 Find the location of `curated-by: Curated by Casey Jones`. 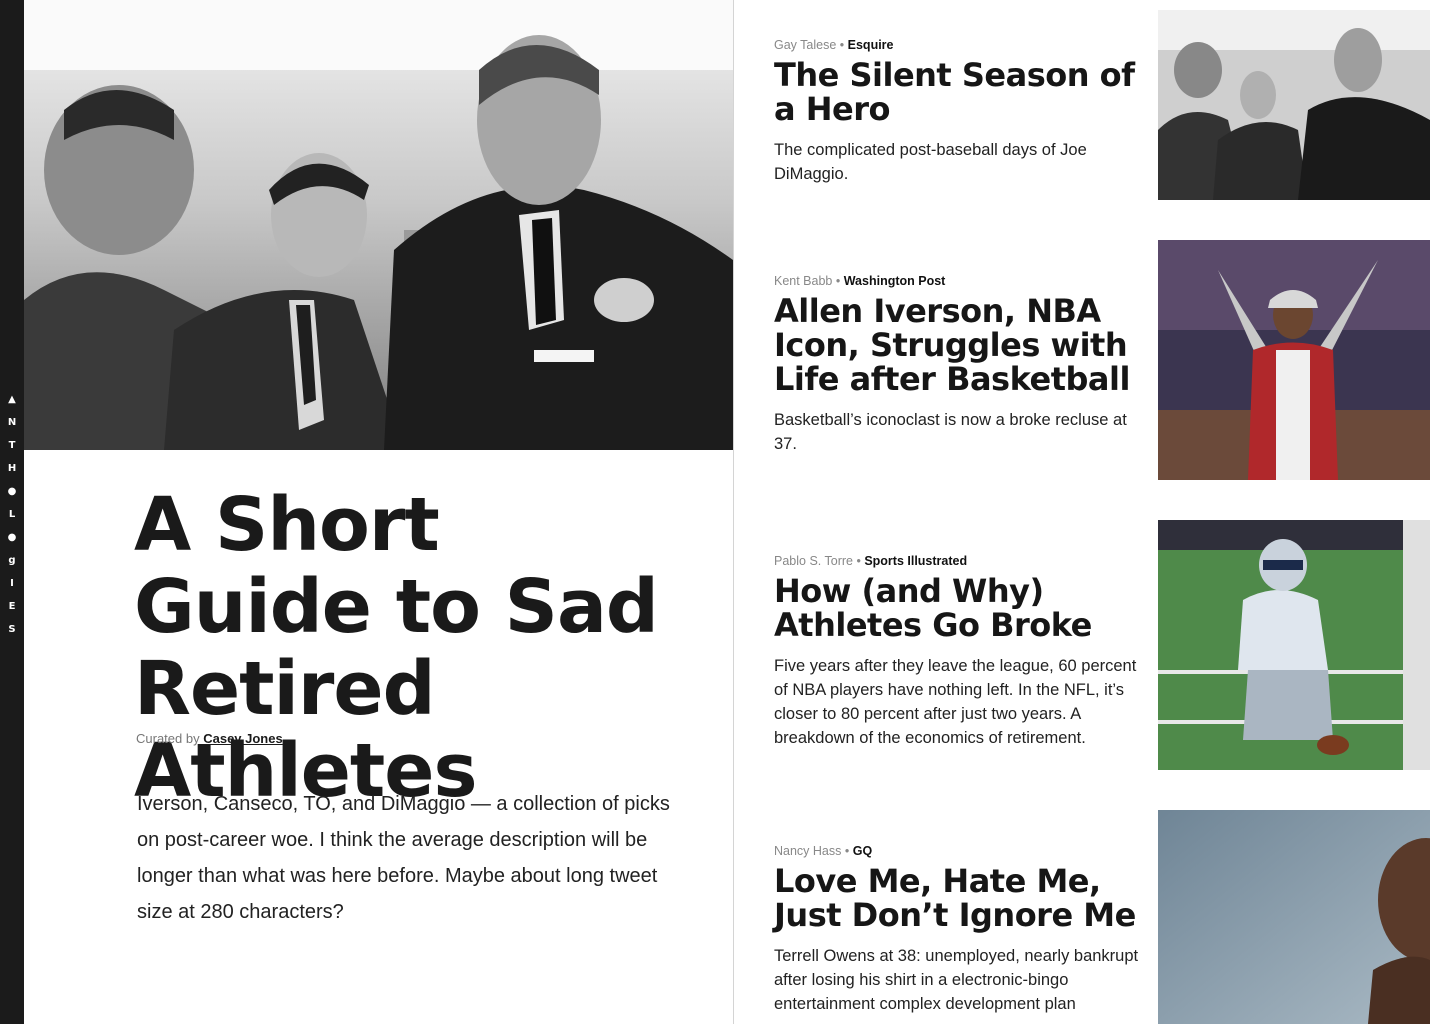

curated-by: Curated by Casey Jones is located at coordinates (209, 738).